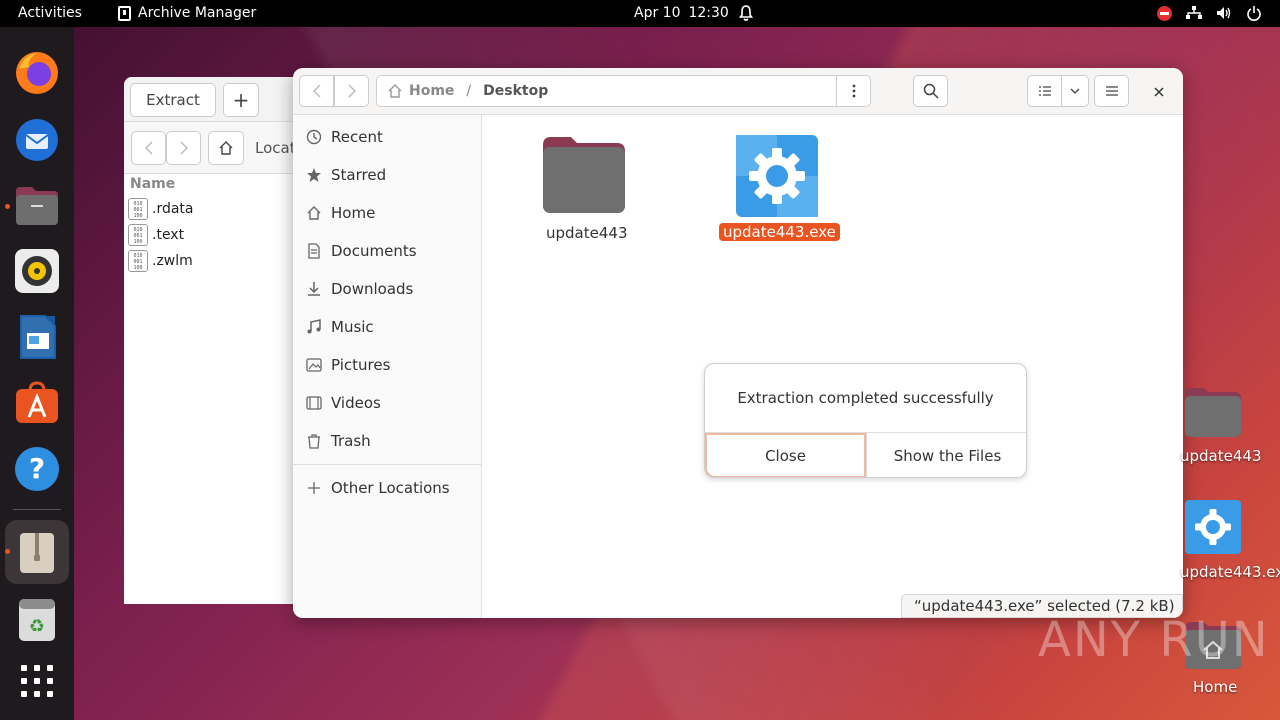 Image resolution: width=1280 pixels, height=720 pixels. Describe the element at coordinates (50, 13) in the screenshot. I see `activities-button: Activities` at that location.